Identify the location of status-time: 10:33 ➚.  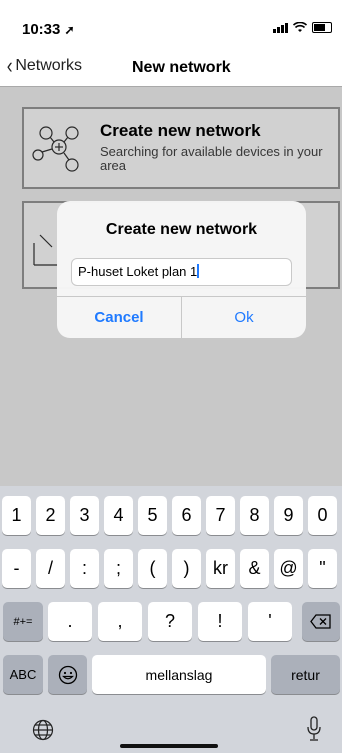
(48, 29).